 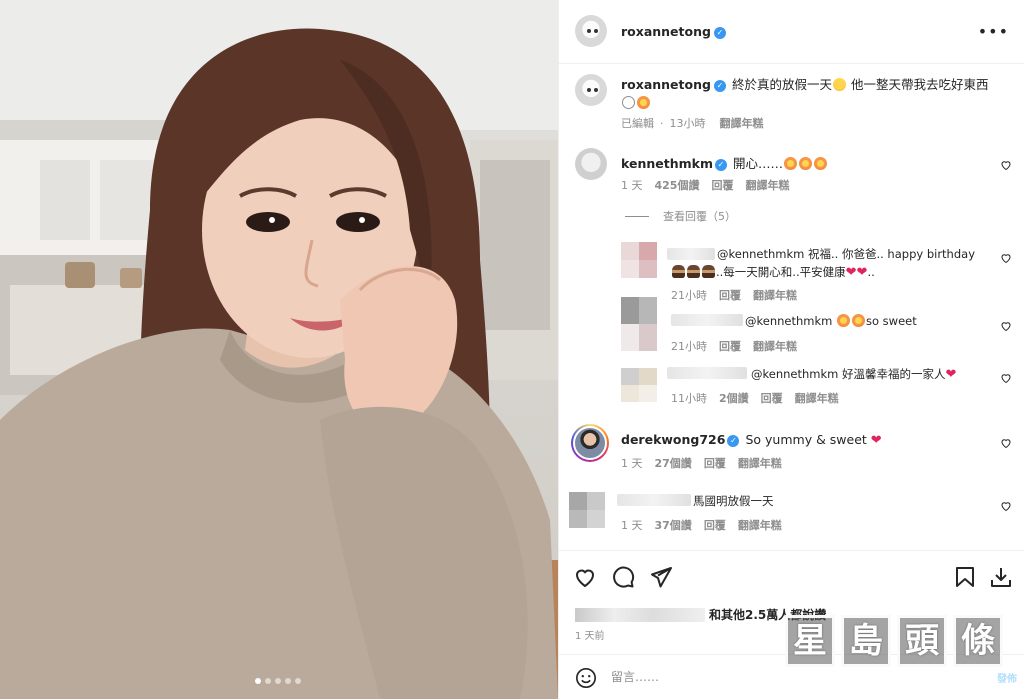 I want to click on watermark-char: 頭, so click(x=922, y=641).